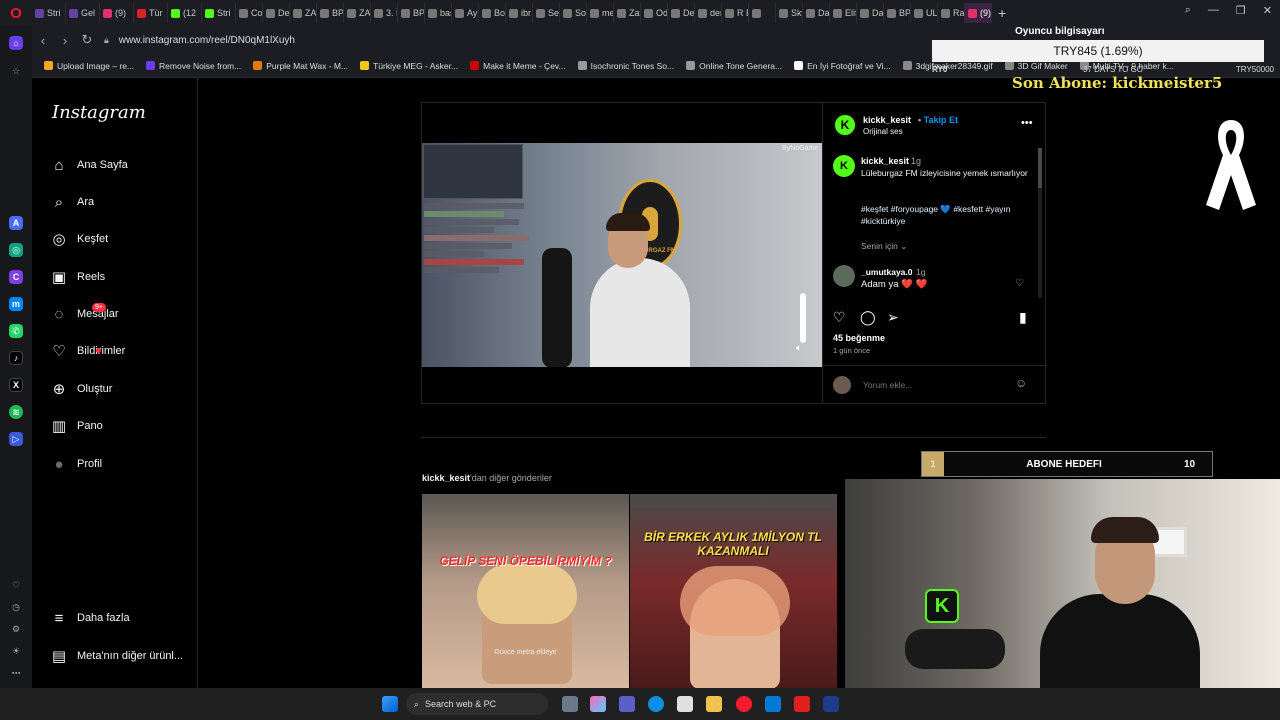 Image resolution: width=1280 pixels, height=720 pixels. Describe the element at coordinates (1040, 168) in the screenshot. I see `comments-scroll-thumb` at that location.